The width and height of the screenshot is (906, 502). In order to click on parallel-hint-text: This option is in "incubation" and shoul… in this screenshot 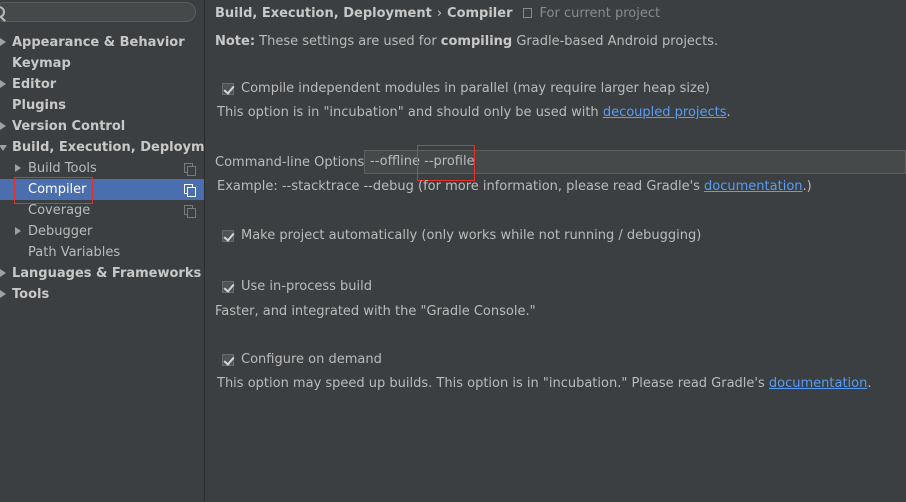, I will do `click(410, 112)`.